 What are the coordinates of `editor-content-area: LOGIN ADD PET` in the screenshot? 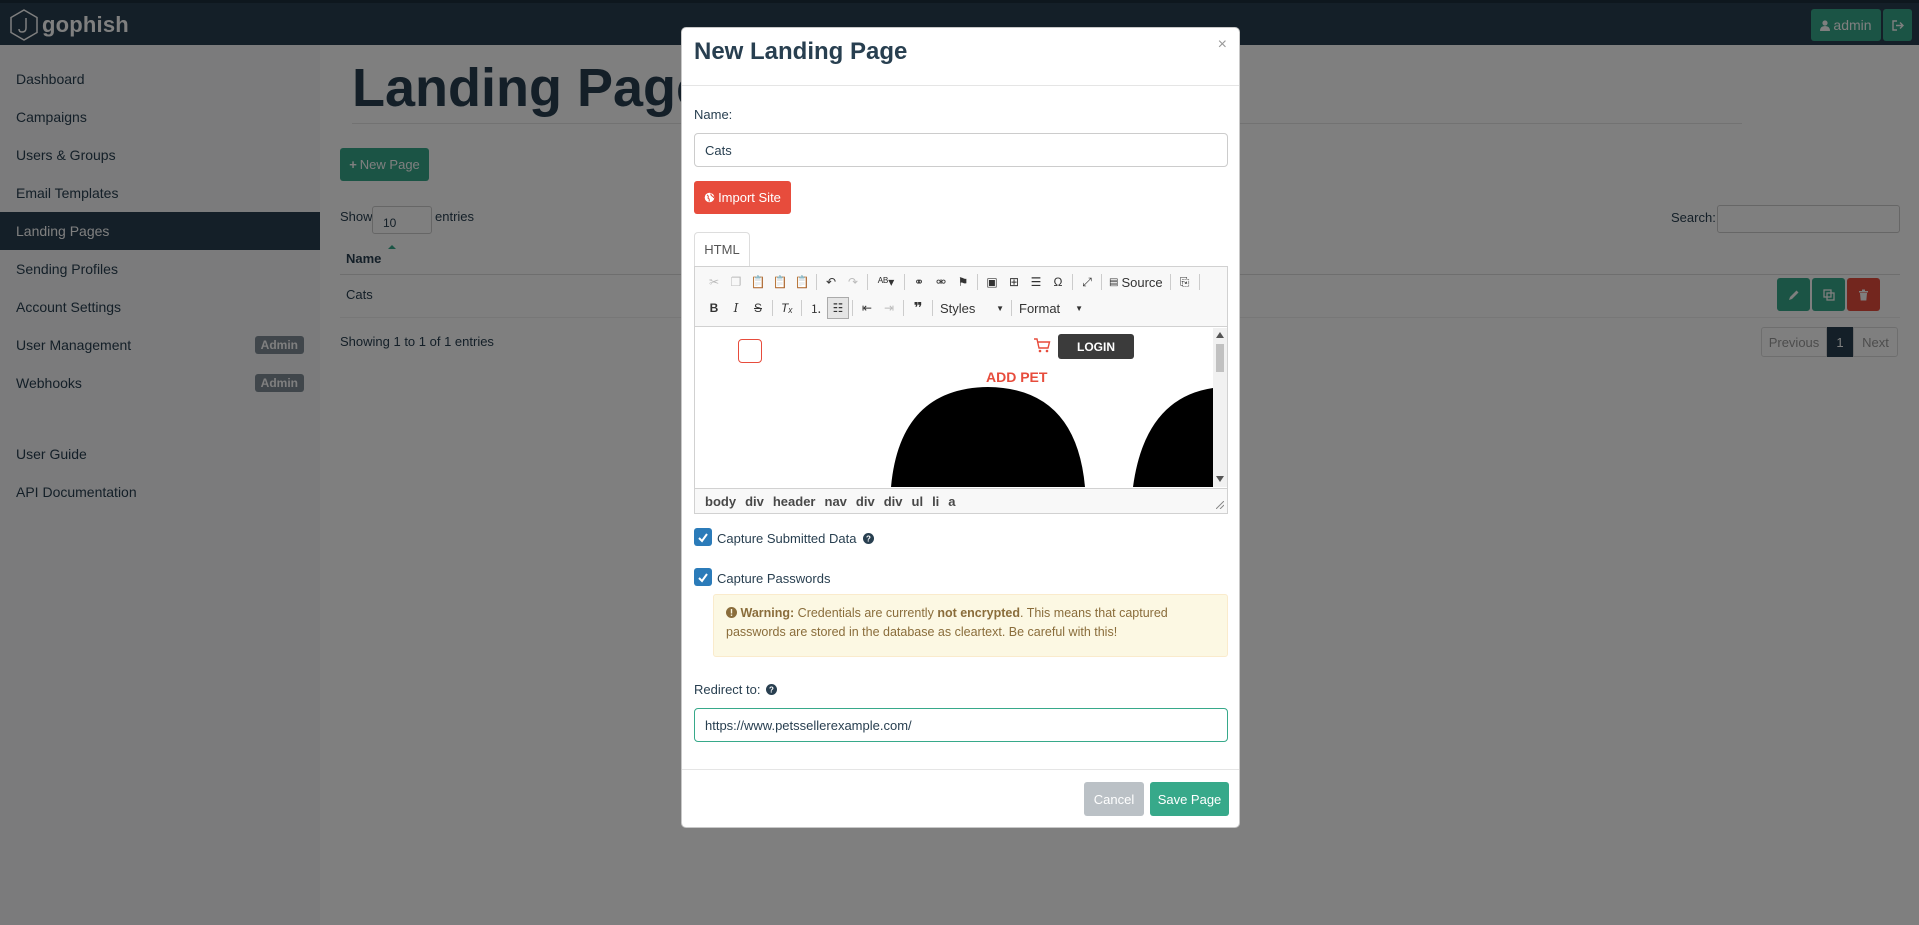 It's located at (954, 407).